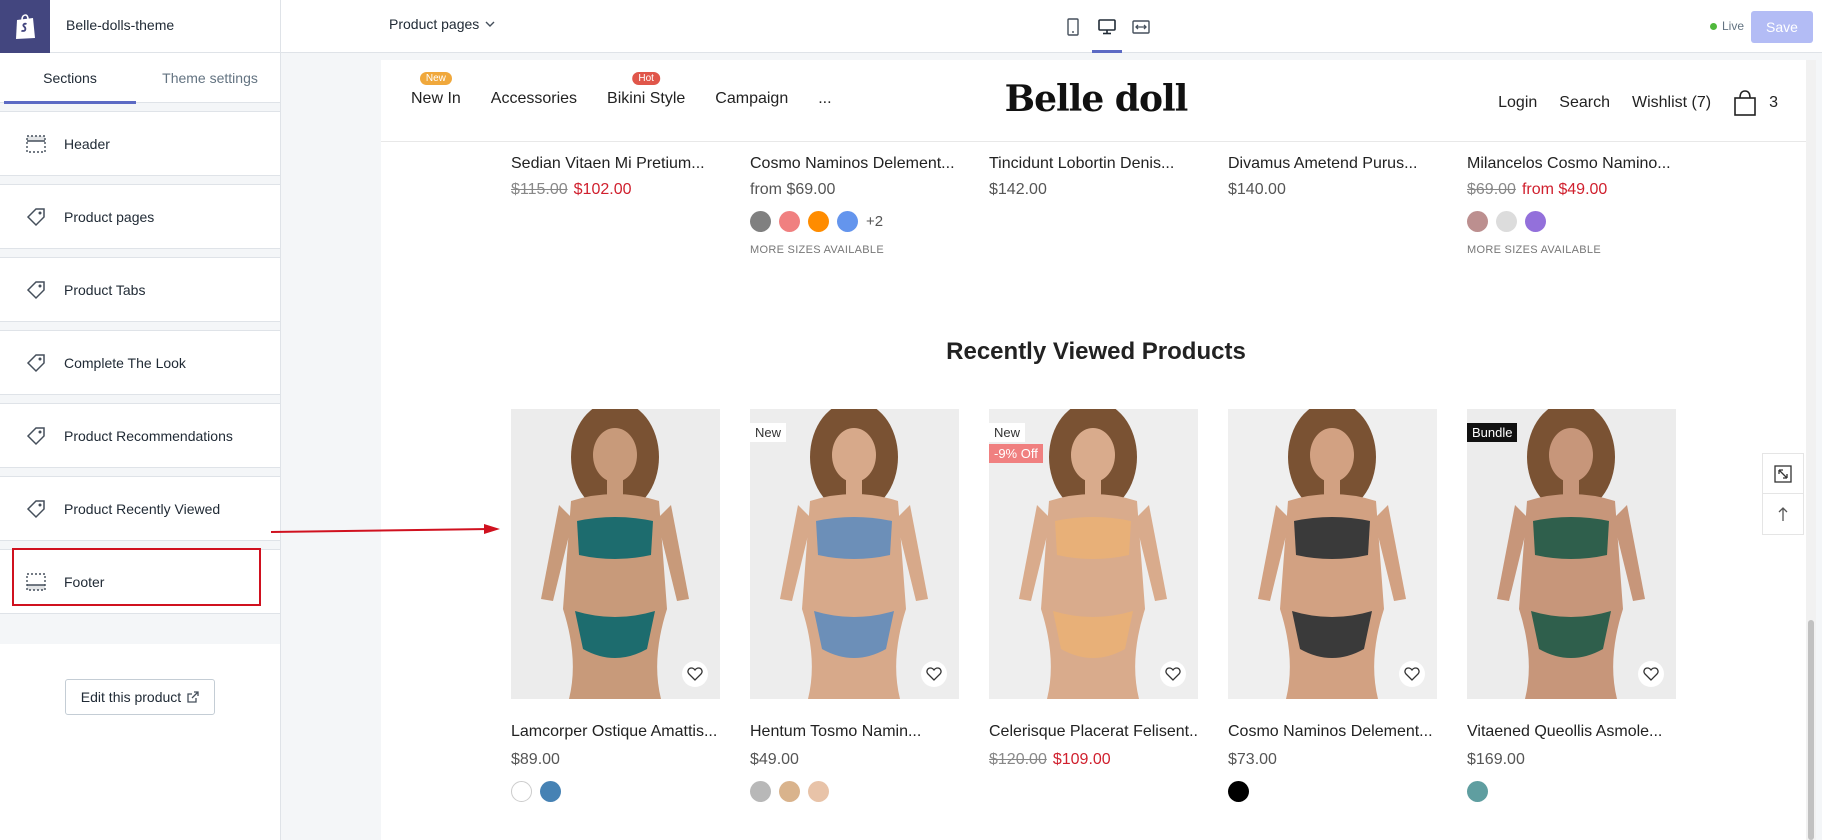 The image size is (1822, 840). I want to click on nav-label: Bikini Style, so click(646, 98).